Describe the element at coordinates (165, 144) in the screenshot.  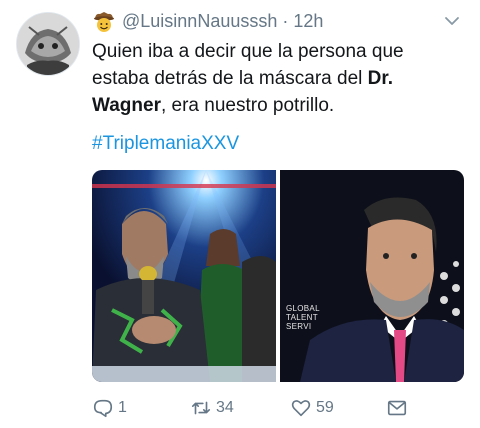
I see `hashtag-link: #TriplemaniaXXV` at that location.